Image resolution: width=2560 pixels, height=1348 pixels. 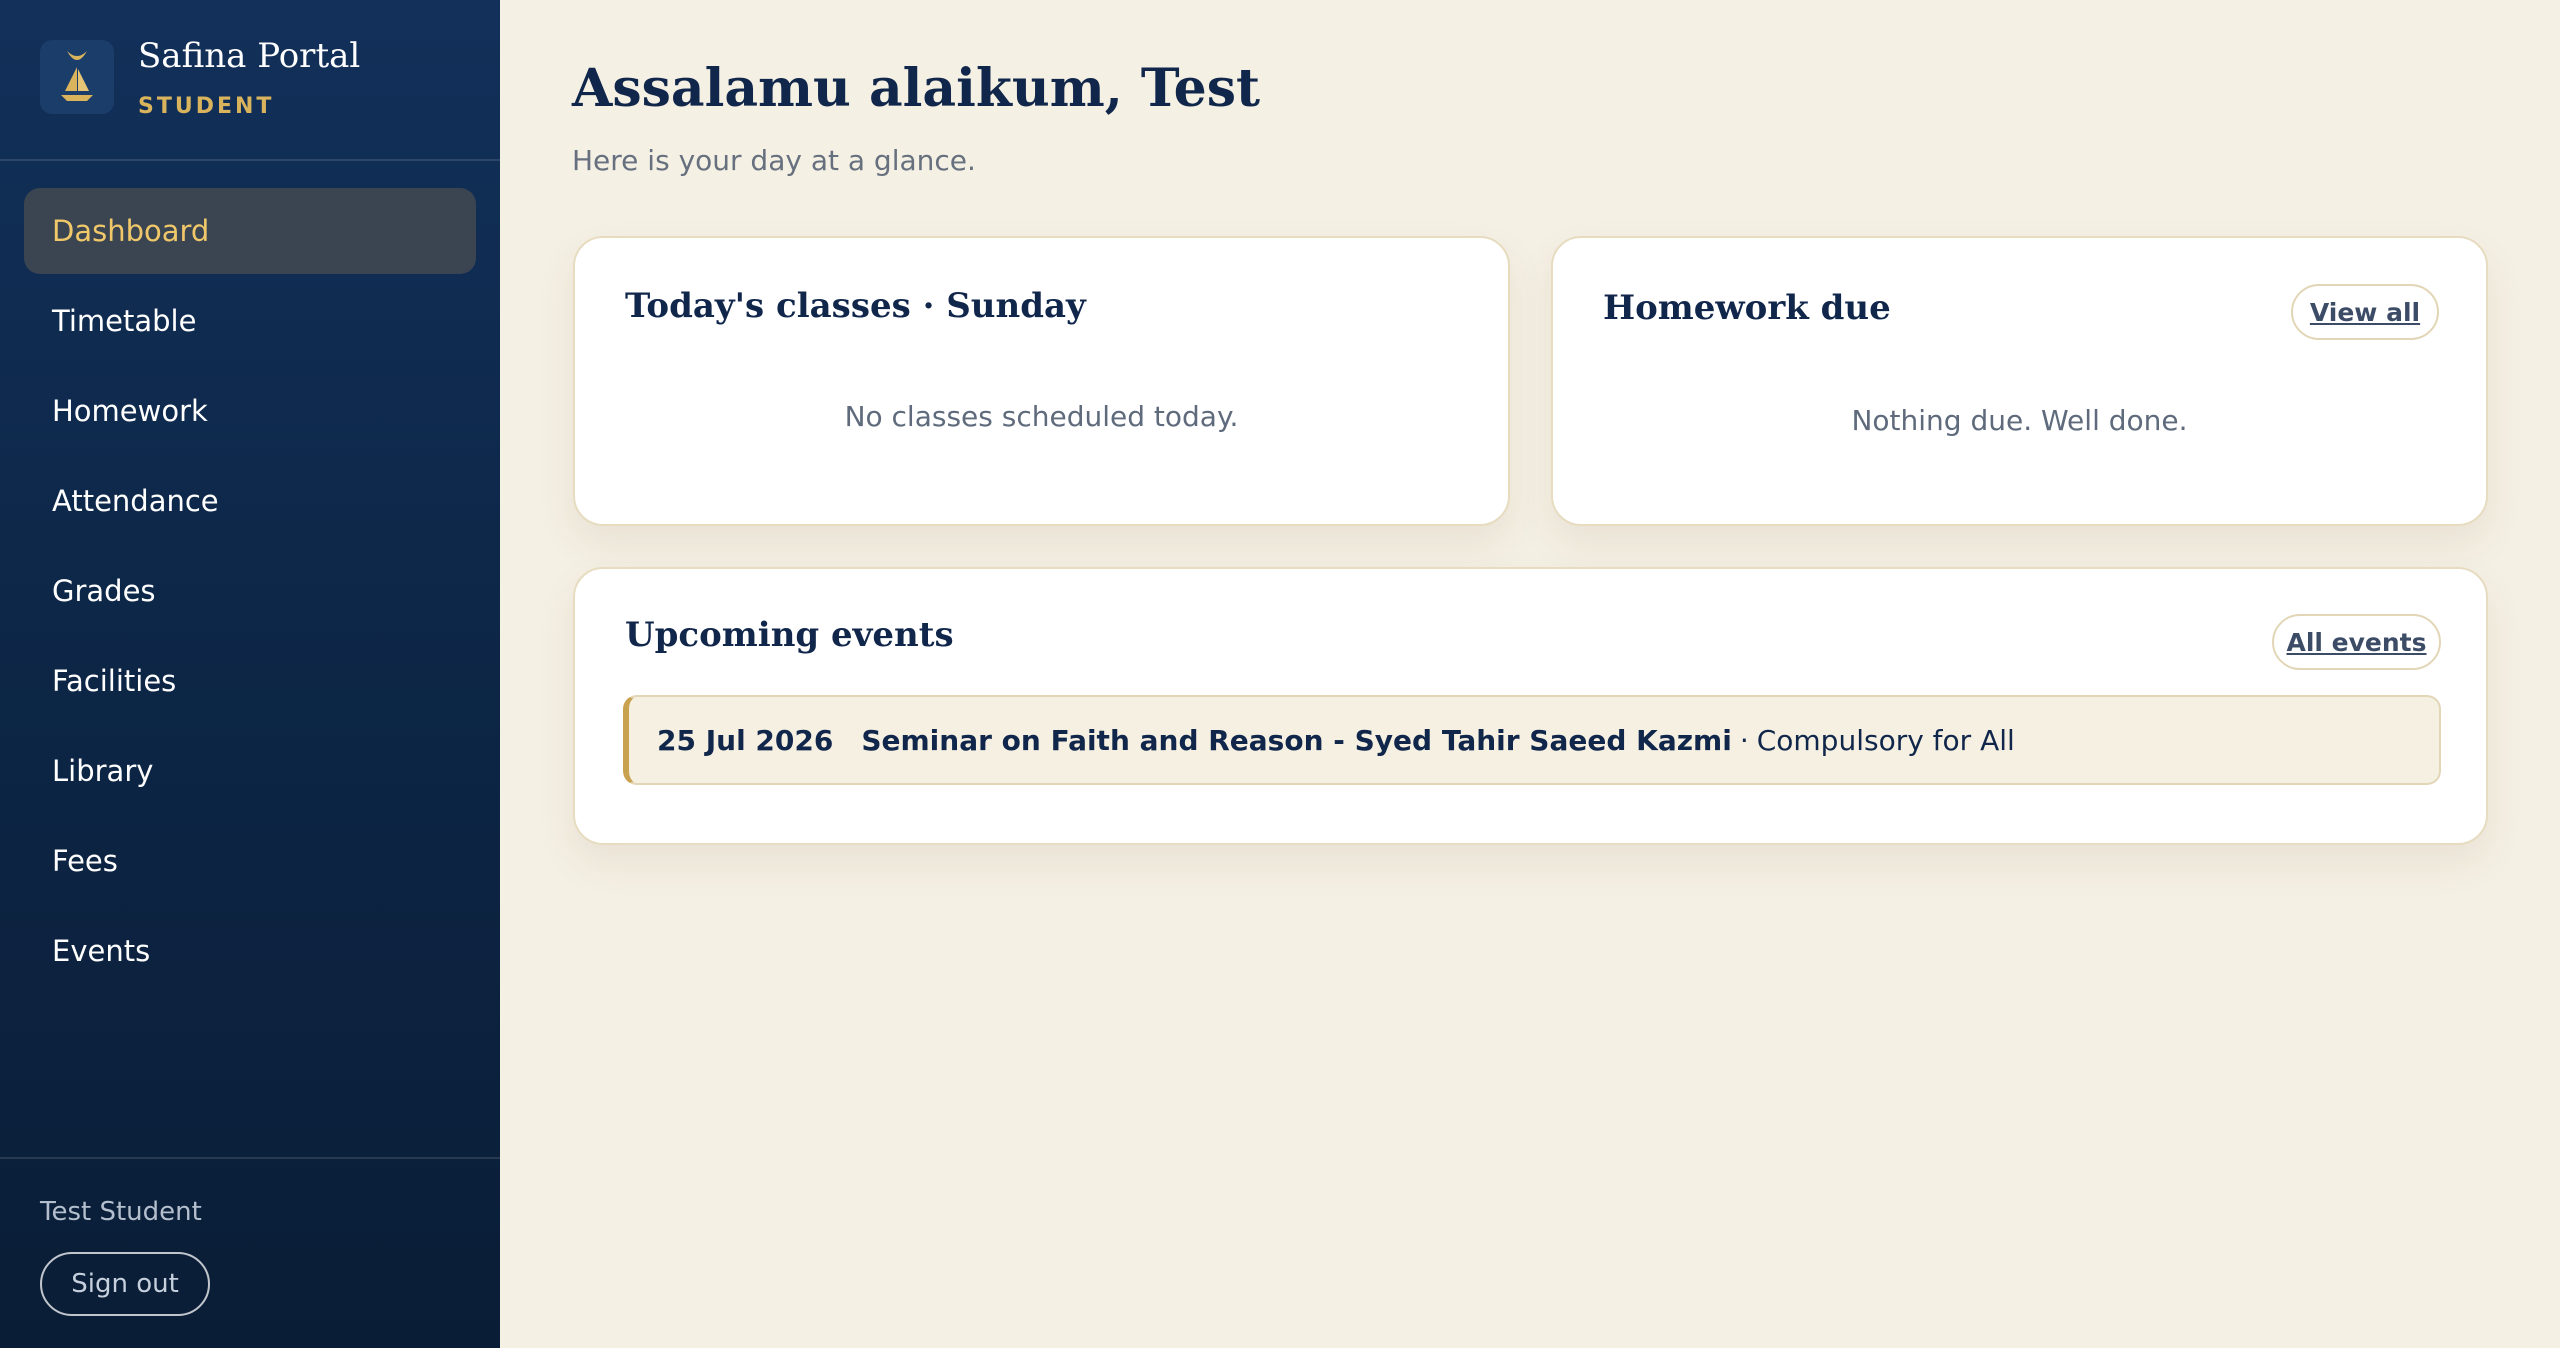 What do you see at coordinates (250, 681) in the screenshot?
I see `sidebar-item-facilities: Facilities` at bounding box center [250, 681].